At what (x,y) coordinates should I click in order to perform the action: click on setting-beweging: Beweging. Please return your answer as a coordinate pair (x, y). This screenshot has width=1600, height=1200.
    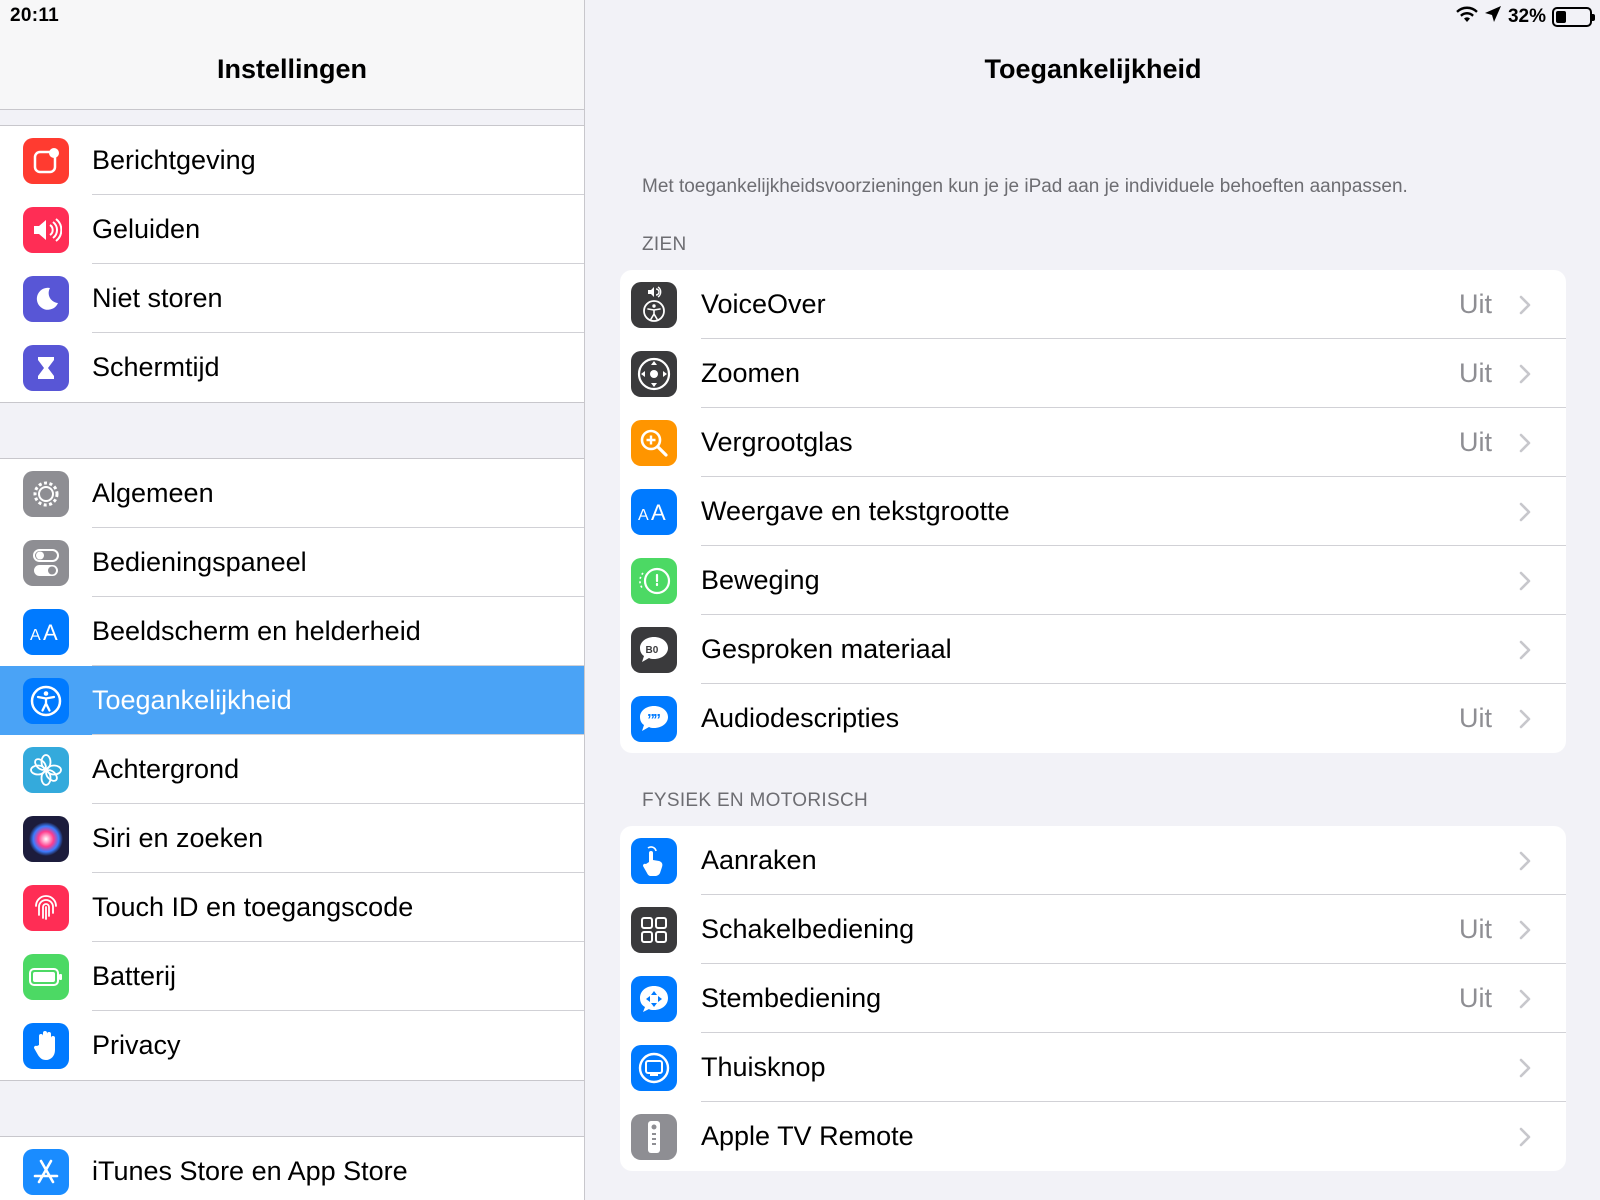
    Looking at the image, I should click on (1093, 580).